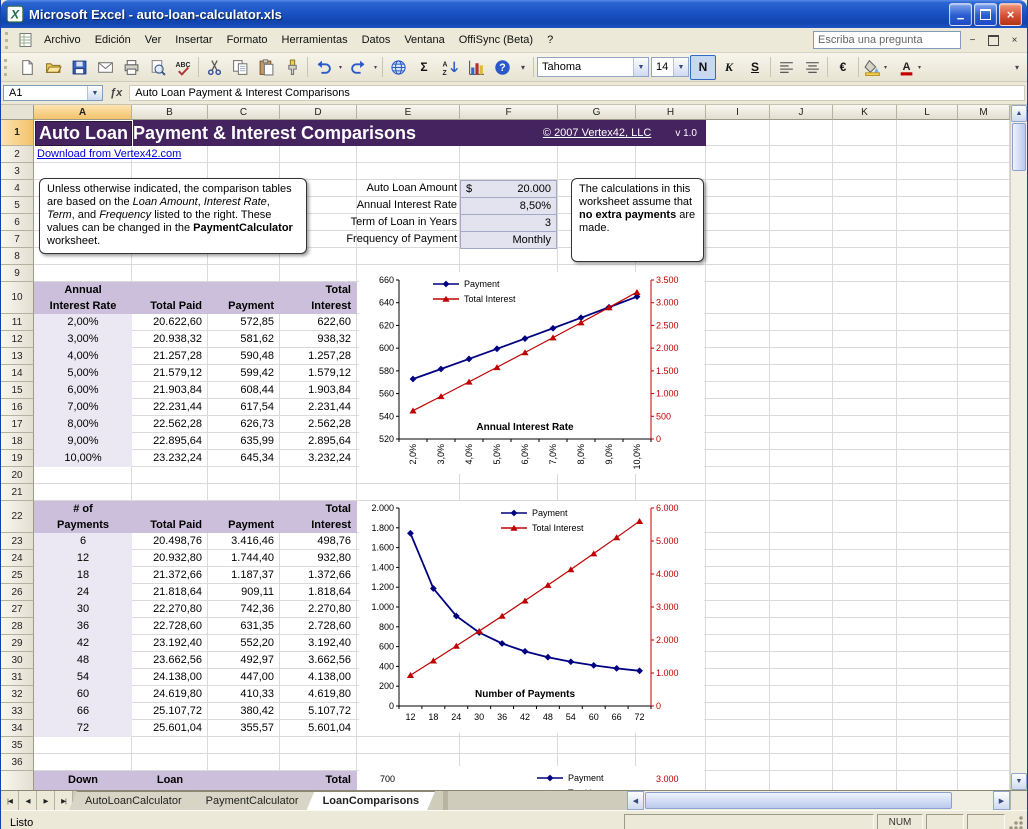  I want to click on cell-A19: 10,00%, so click(83, 458).